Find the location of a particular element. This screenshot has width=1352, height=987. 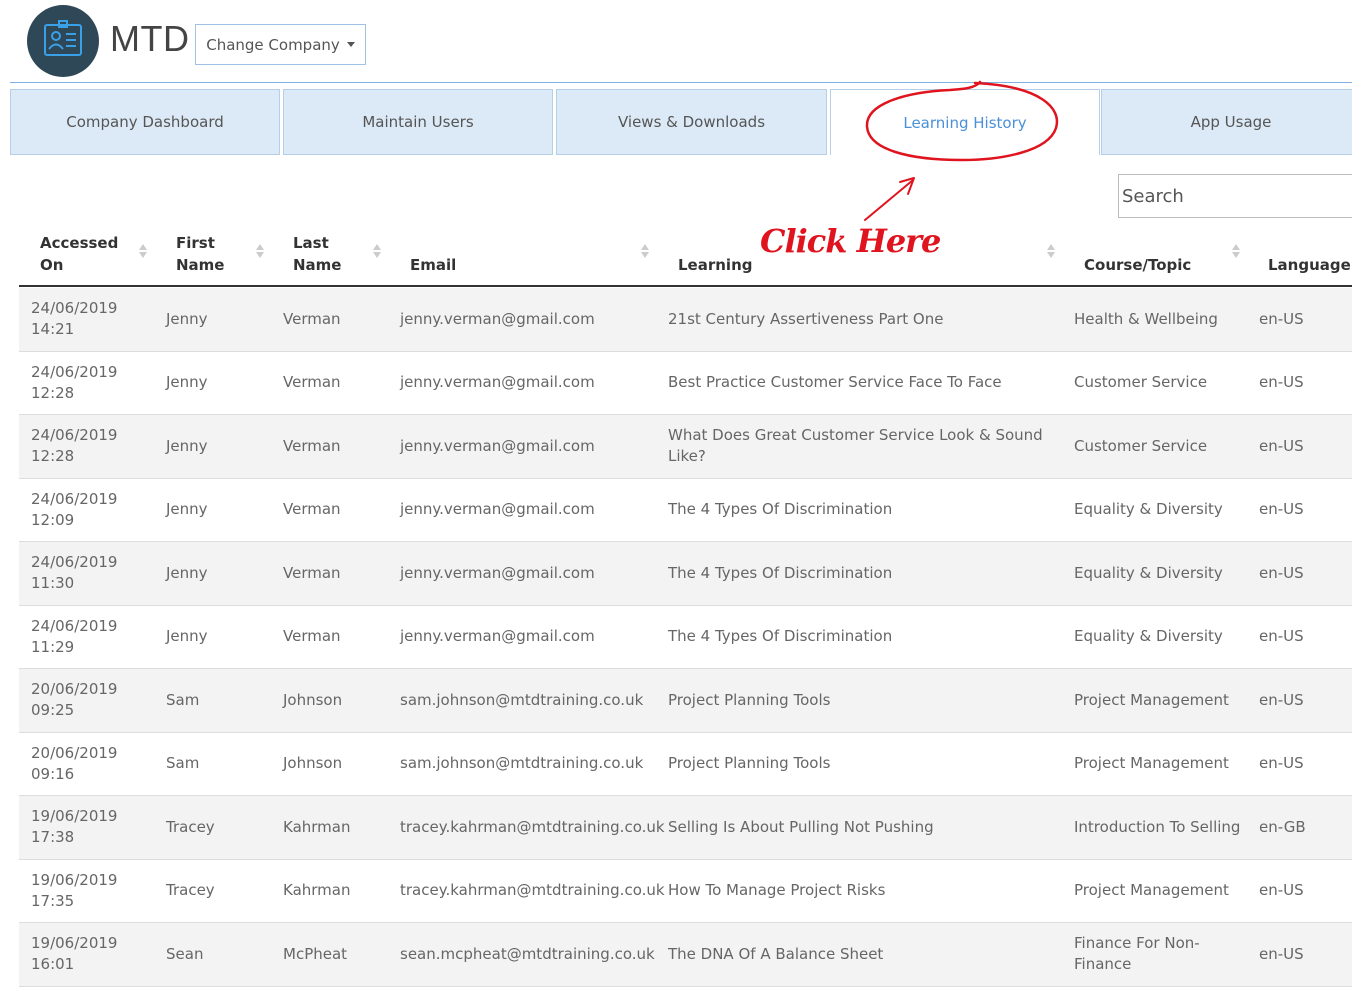

tab-learning-history: Learning History is located at coordinates (965, 122).